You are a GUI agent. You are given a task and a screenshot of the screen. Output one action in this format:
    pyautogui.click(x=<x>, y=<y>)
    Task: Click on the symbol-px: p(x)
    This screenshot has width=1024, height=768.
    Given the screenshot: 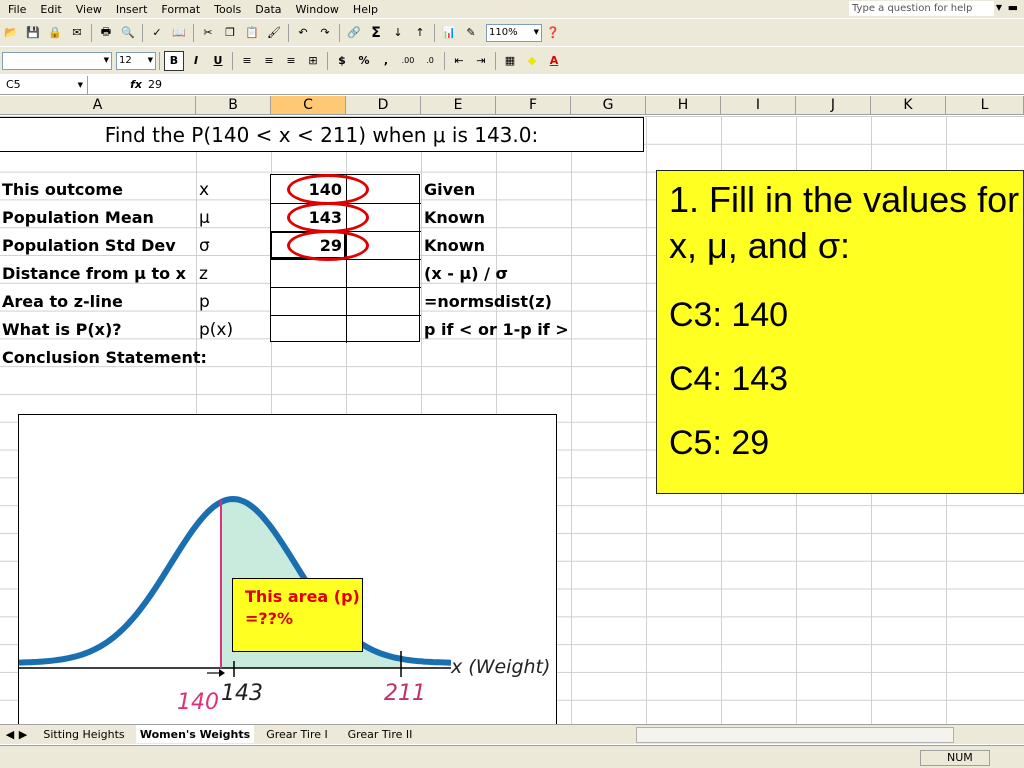 What is the action you would take?
    pyautogui.click(x=216, y=330)
    